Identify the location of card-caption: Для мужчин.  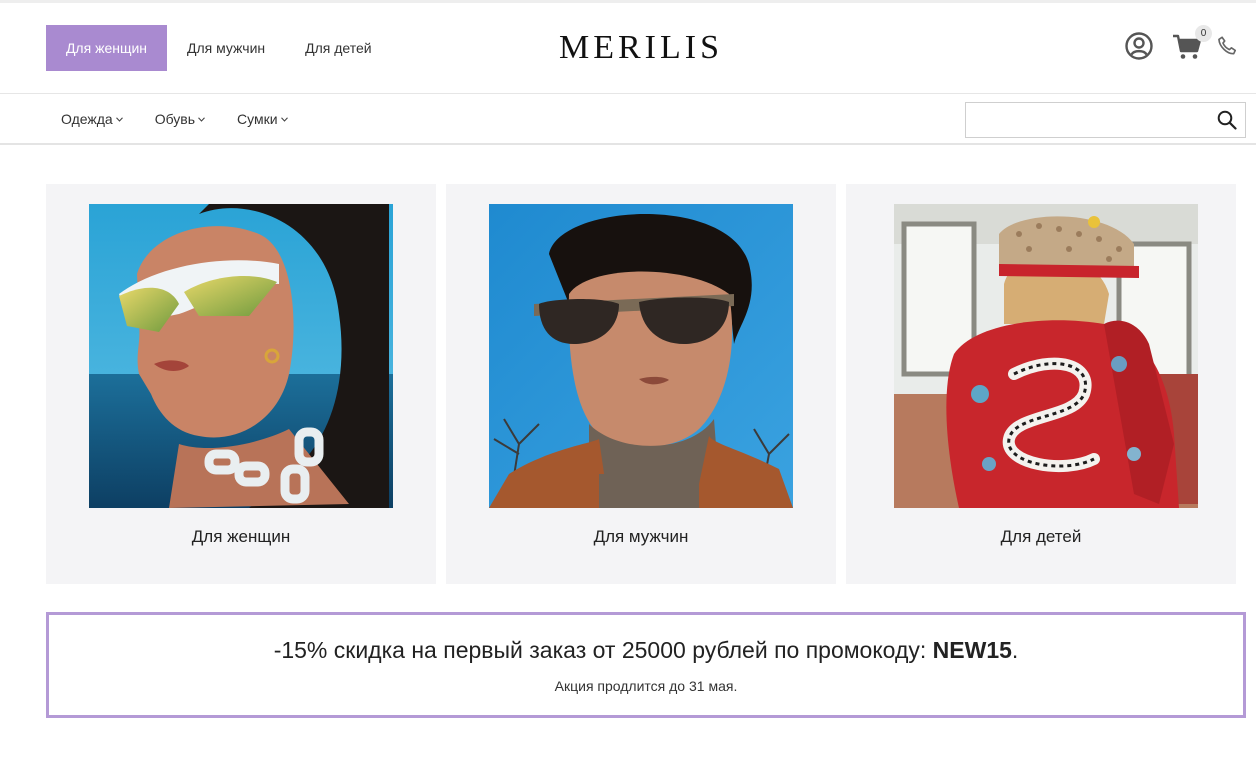
(641, 537).